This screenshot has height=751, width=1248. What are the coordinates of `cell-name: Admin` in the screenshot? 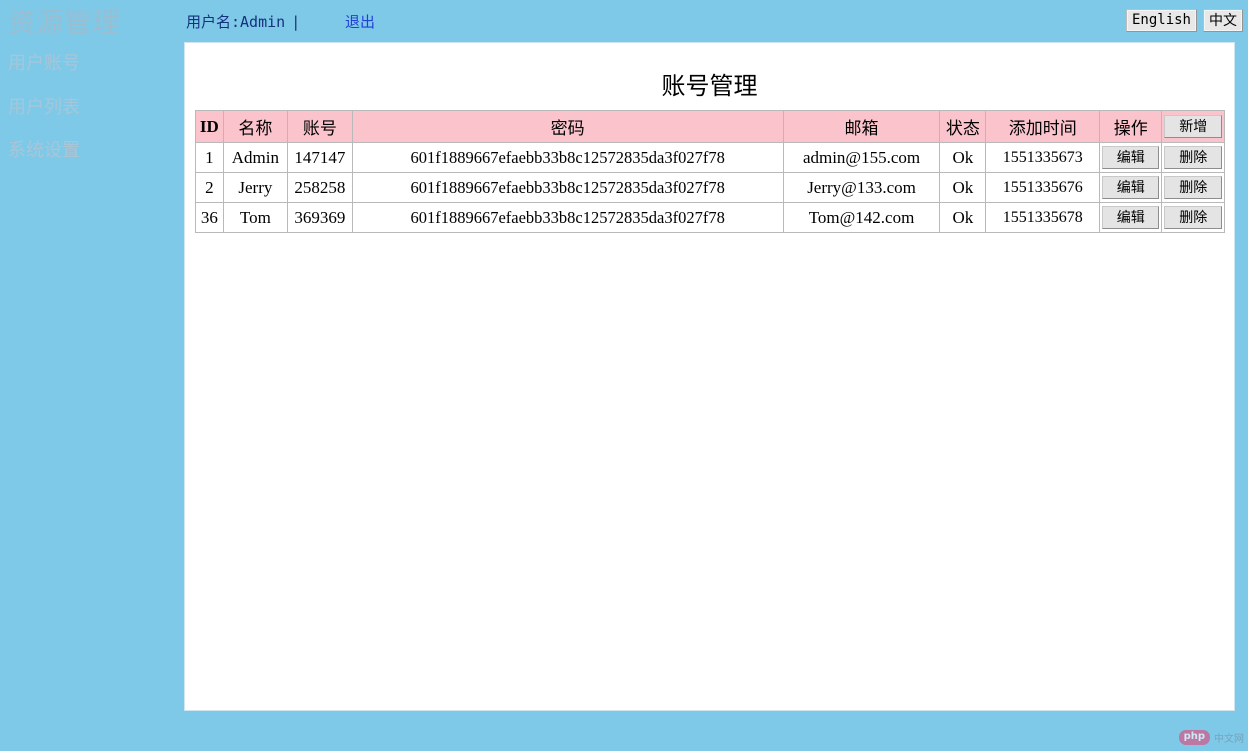 It's located at (255, 157).